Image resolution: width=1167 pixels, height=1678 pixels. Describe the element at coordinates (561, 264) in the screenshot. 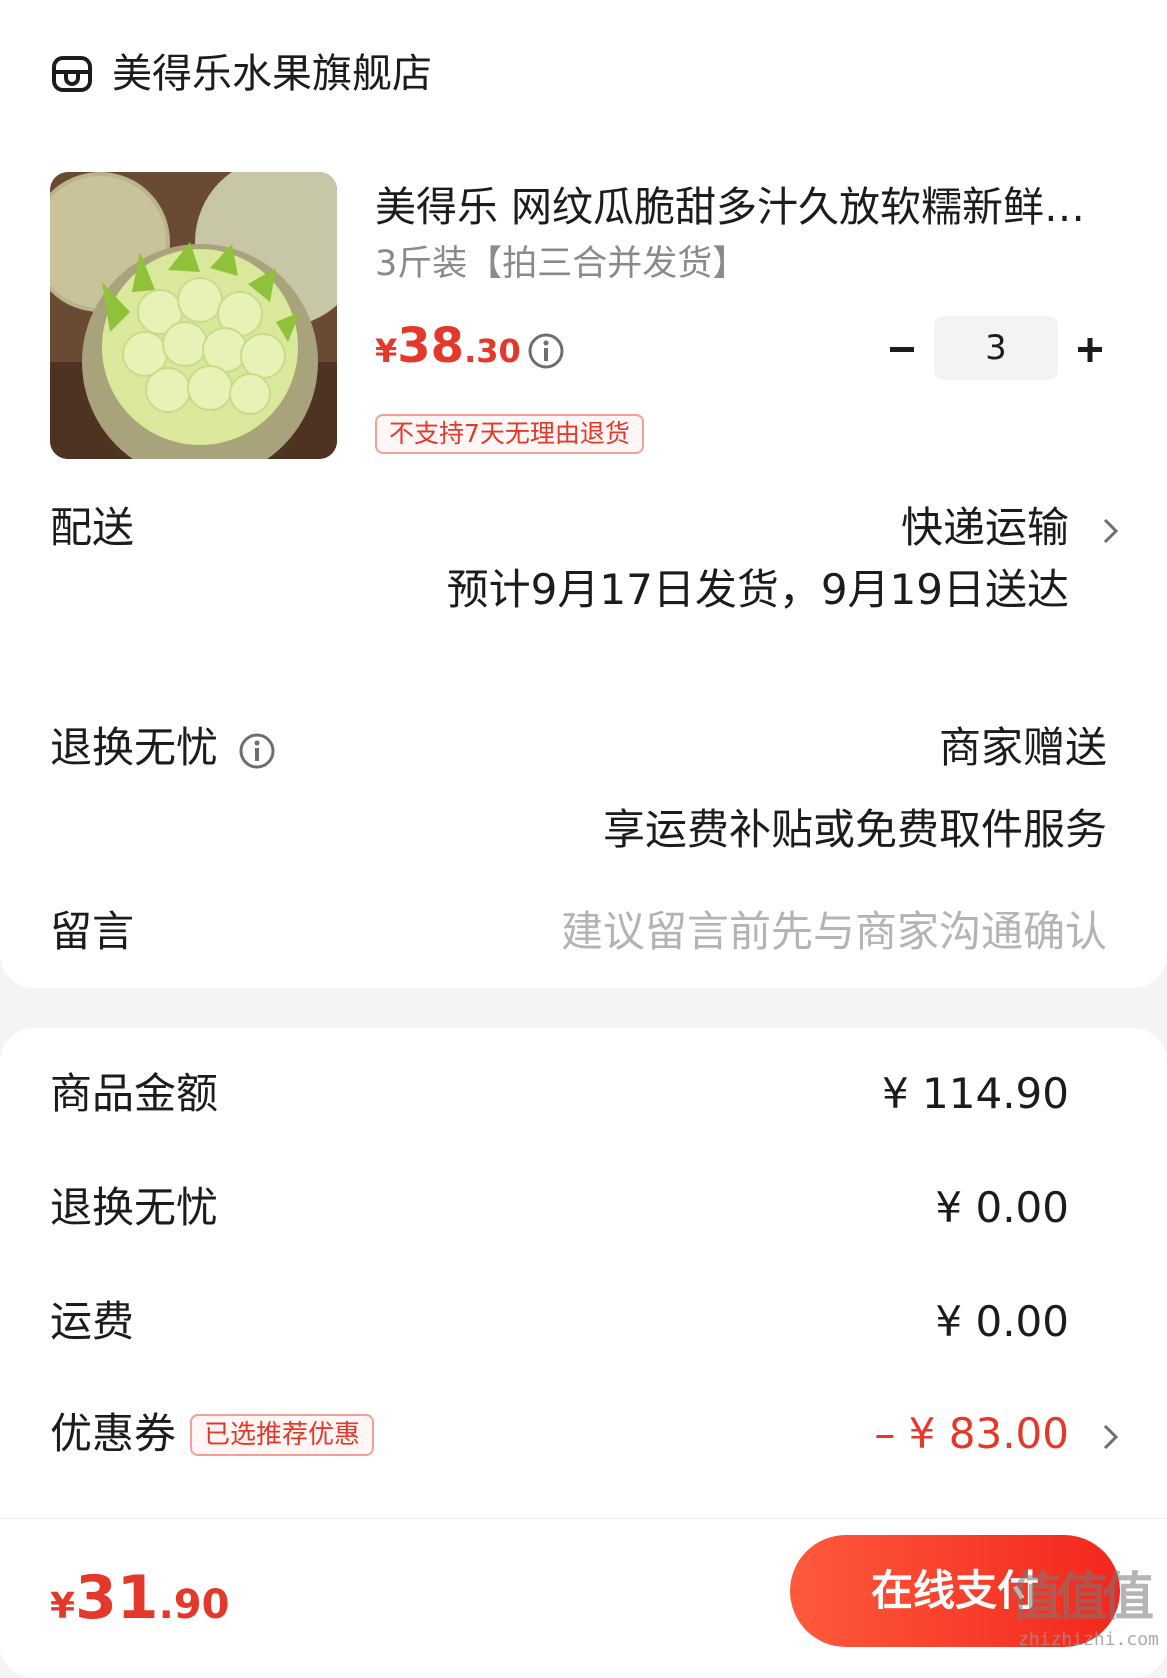

I see `product-spec: 3斤装【拍三合并发货】` at that location.